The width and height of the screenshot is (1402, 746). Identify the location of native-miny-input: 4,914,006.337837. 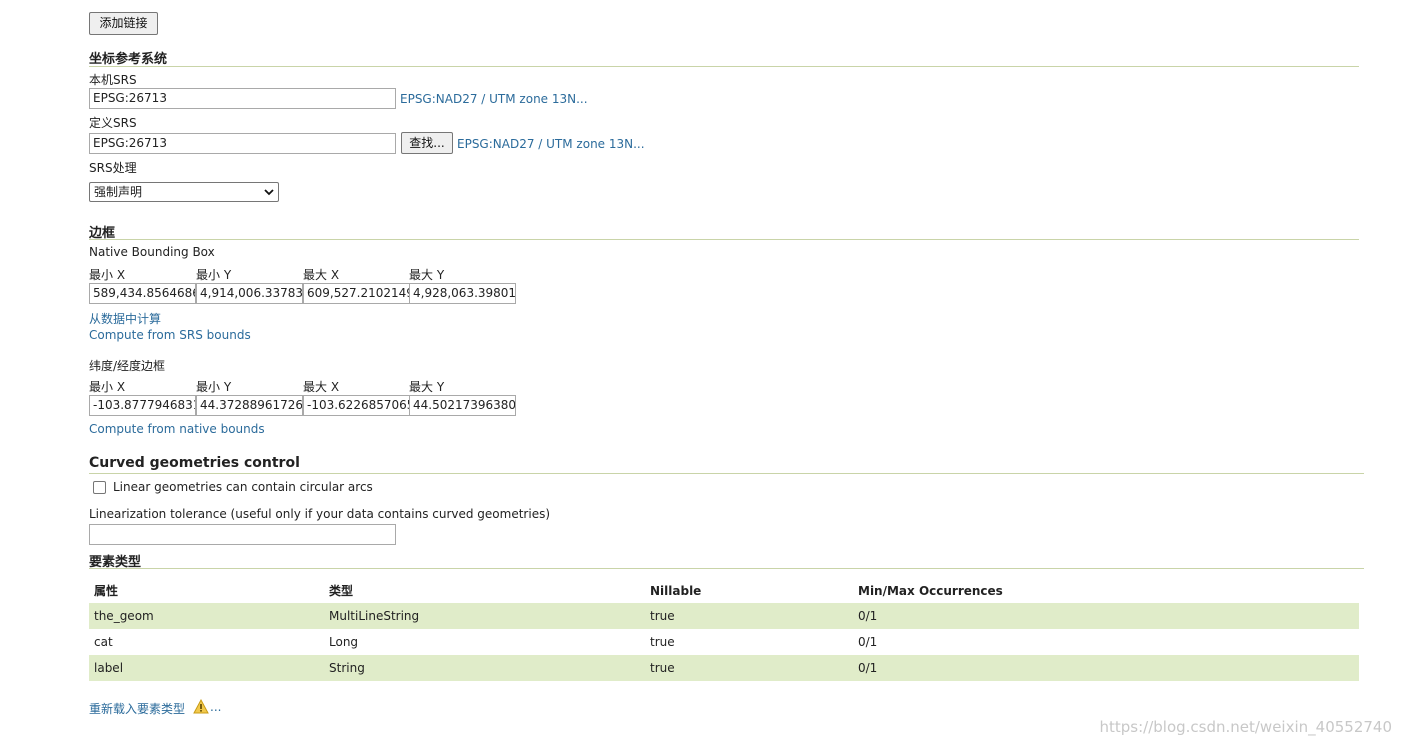
(249, 293).